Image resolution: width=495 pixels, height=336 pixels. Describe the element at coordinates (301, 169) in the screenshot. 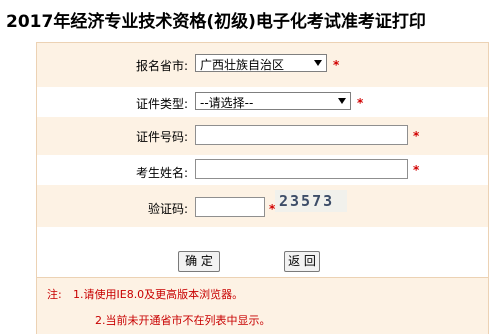

I see `name-input` at that location.